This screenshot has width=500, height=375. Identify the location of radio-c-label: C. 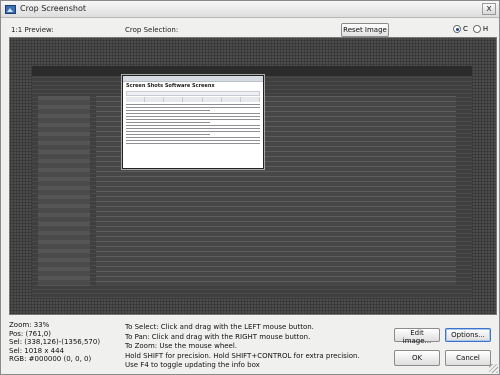
(465, 29).